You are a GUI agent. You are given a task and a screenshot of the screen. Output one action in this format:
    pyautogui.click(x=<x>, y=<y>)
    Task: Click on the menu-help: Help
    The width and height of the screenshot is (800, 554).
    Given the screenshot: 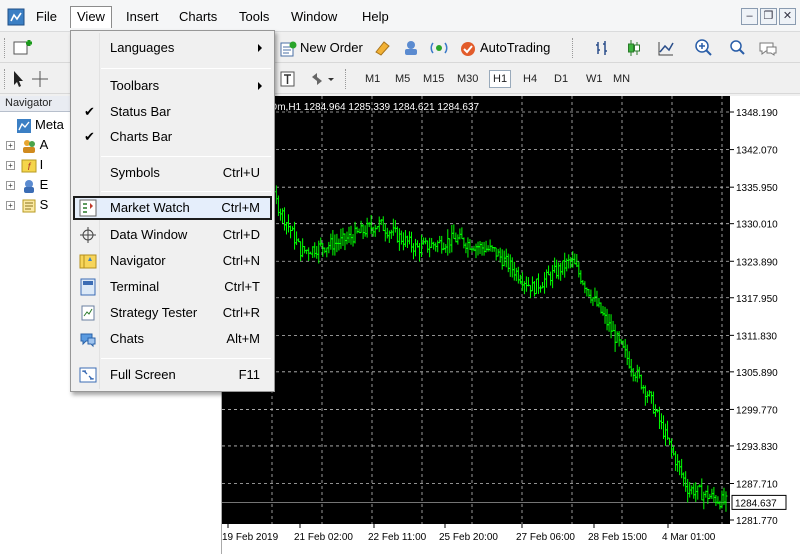 What is the action you would take?
    pyautogui.click(x=375, y=17)
    